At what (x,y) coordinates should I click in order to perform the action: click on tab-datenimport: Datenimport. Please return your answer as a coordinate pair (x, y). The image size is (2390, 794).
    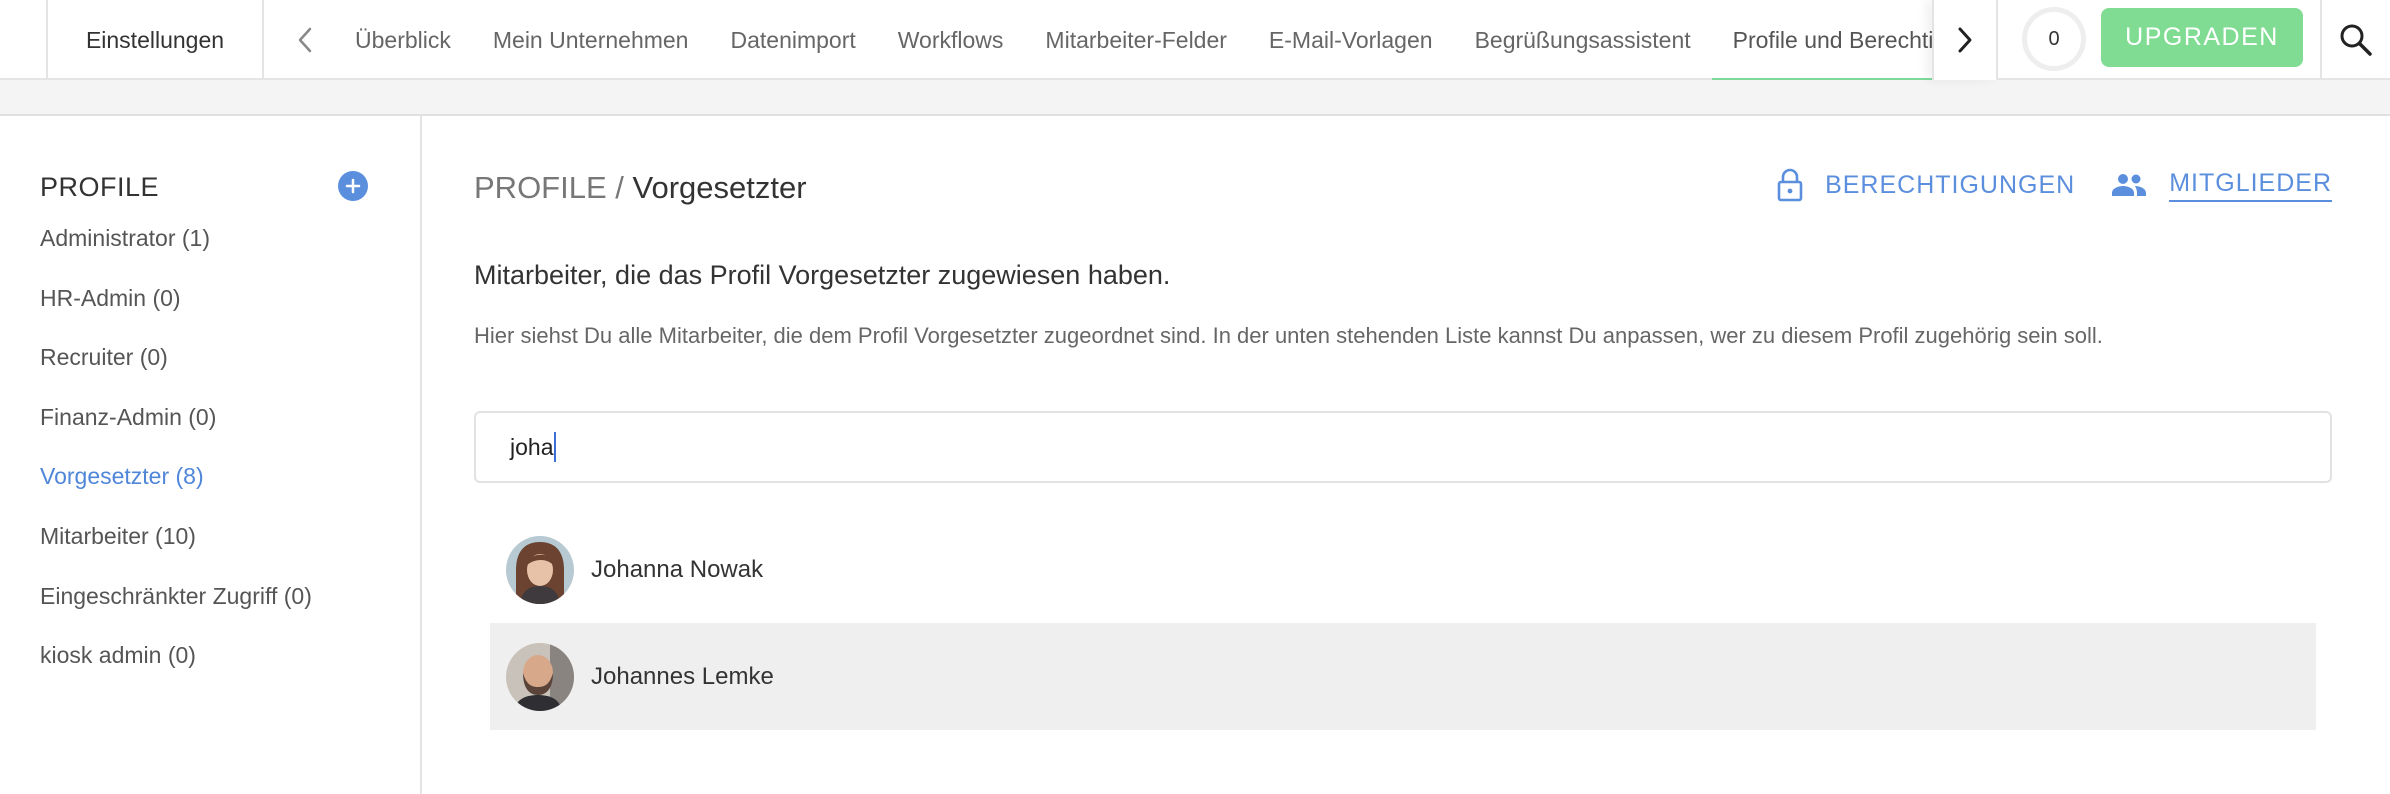
    Looking at the image, I should click on (792, 40).